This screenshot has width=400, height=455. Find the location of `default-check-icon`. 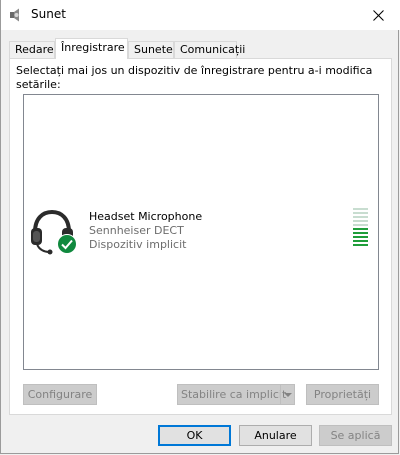

default-check-icon is located at coordinates (67, 244).